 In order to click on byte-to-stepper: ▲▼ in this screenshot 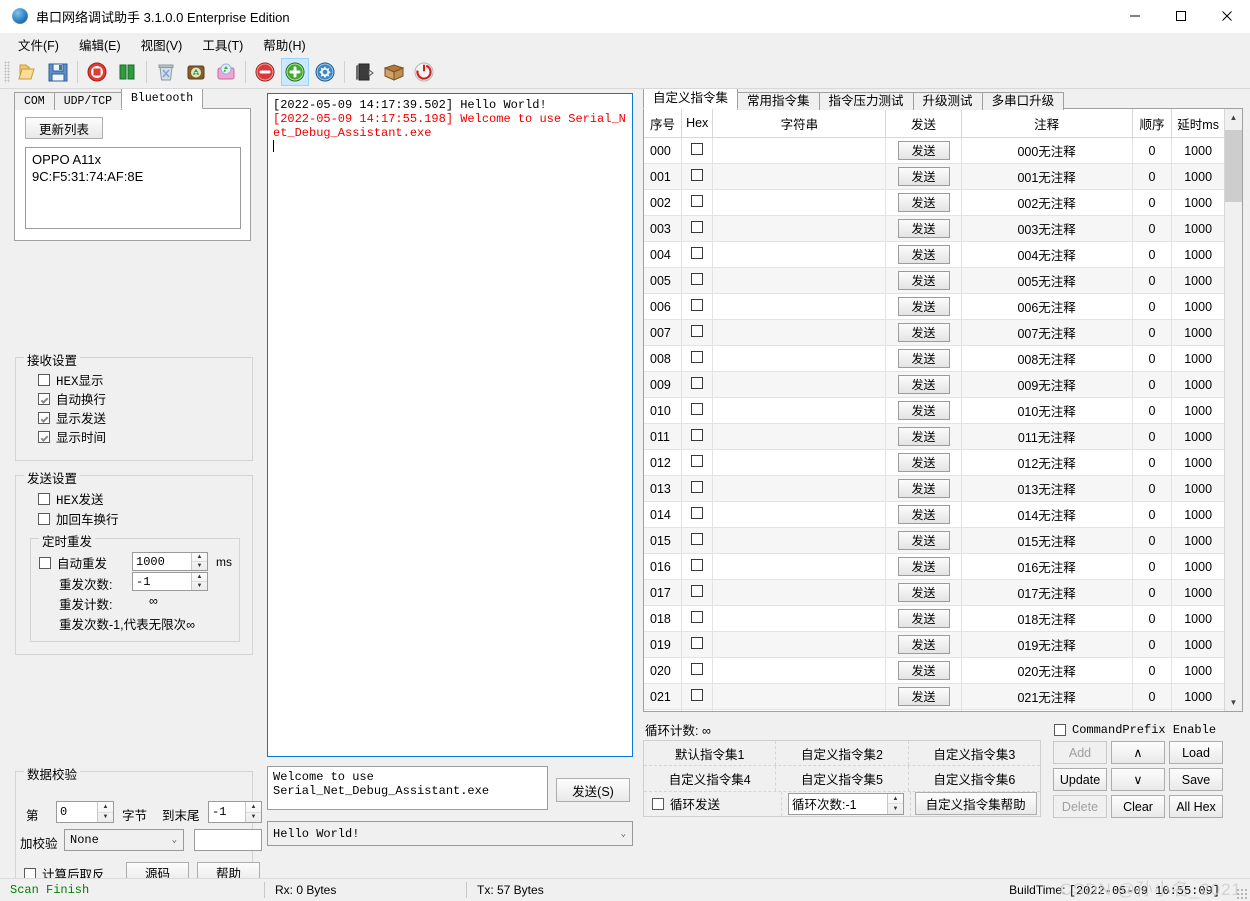, I will do `click(235, 812)`.